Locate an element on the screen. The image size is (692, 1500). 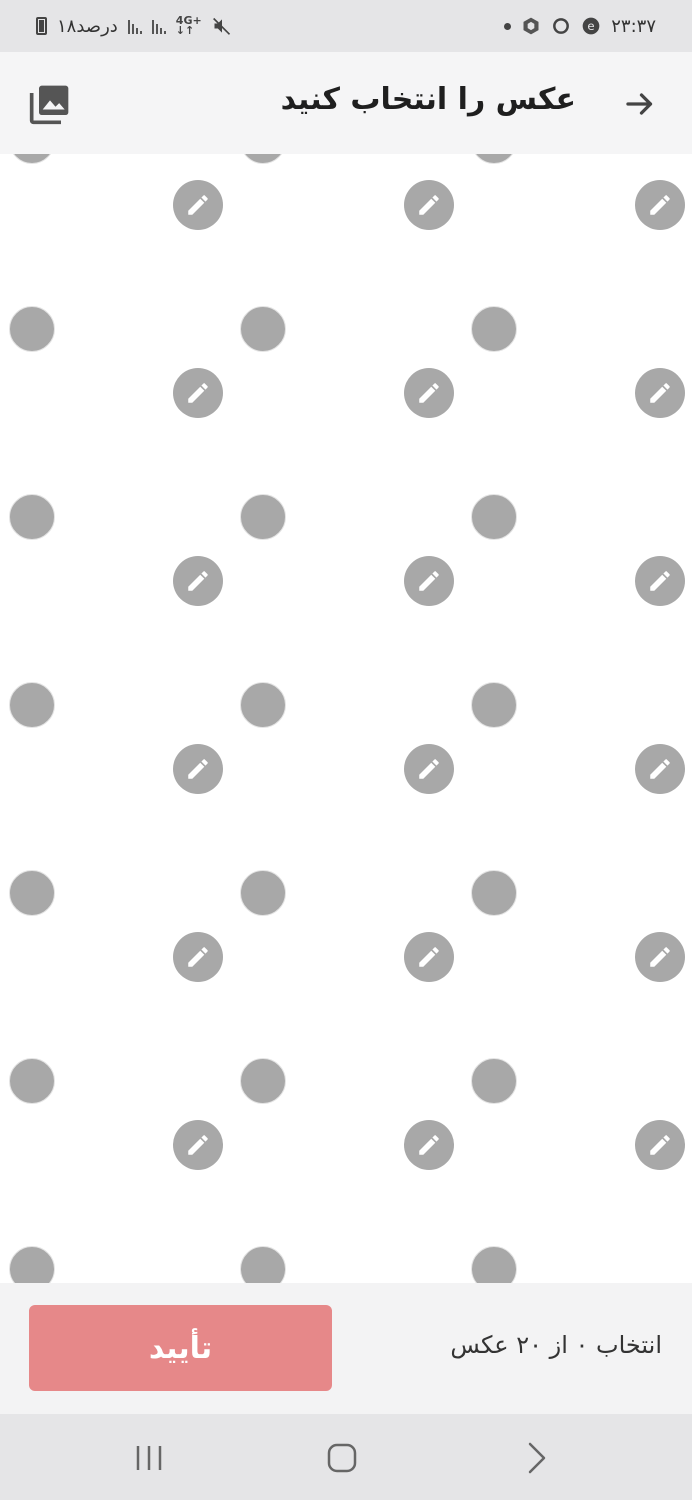
system-nav-bar is located at coordinates (346, 1457).